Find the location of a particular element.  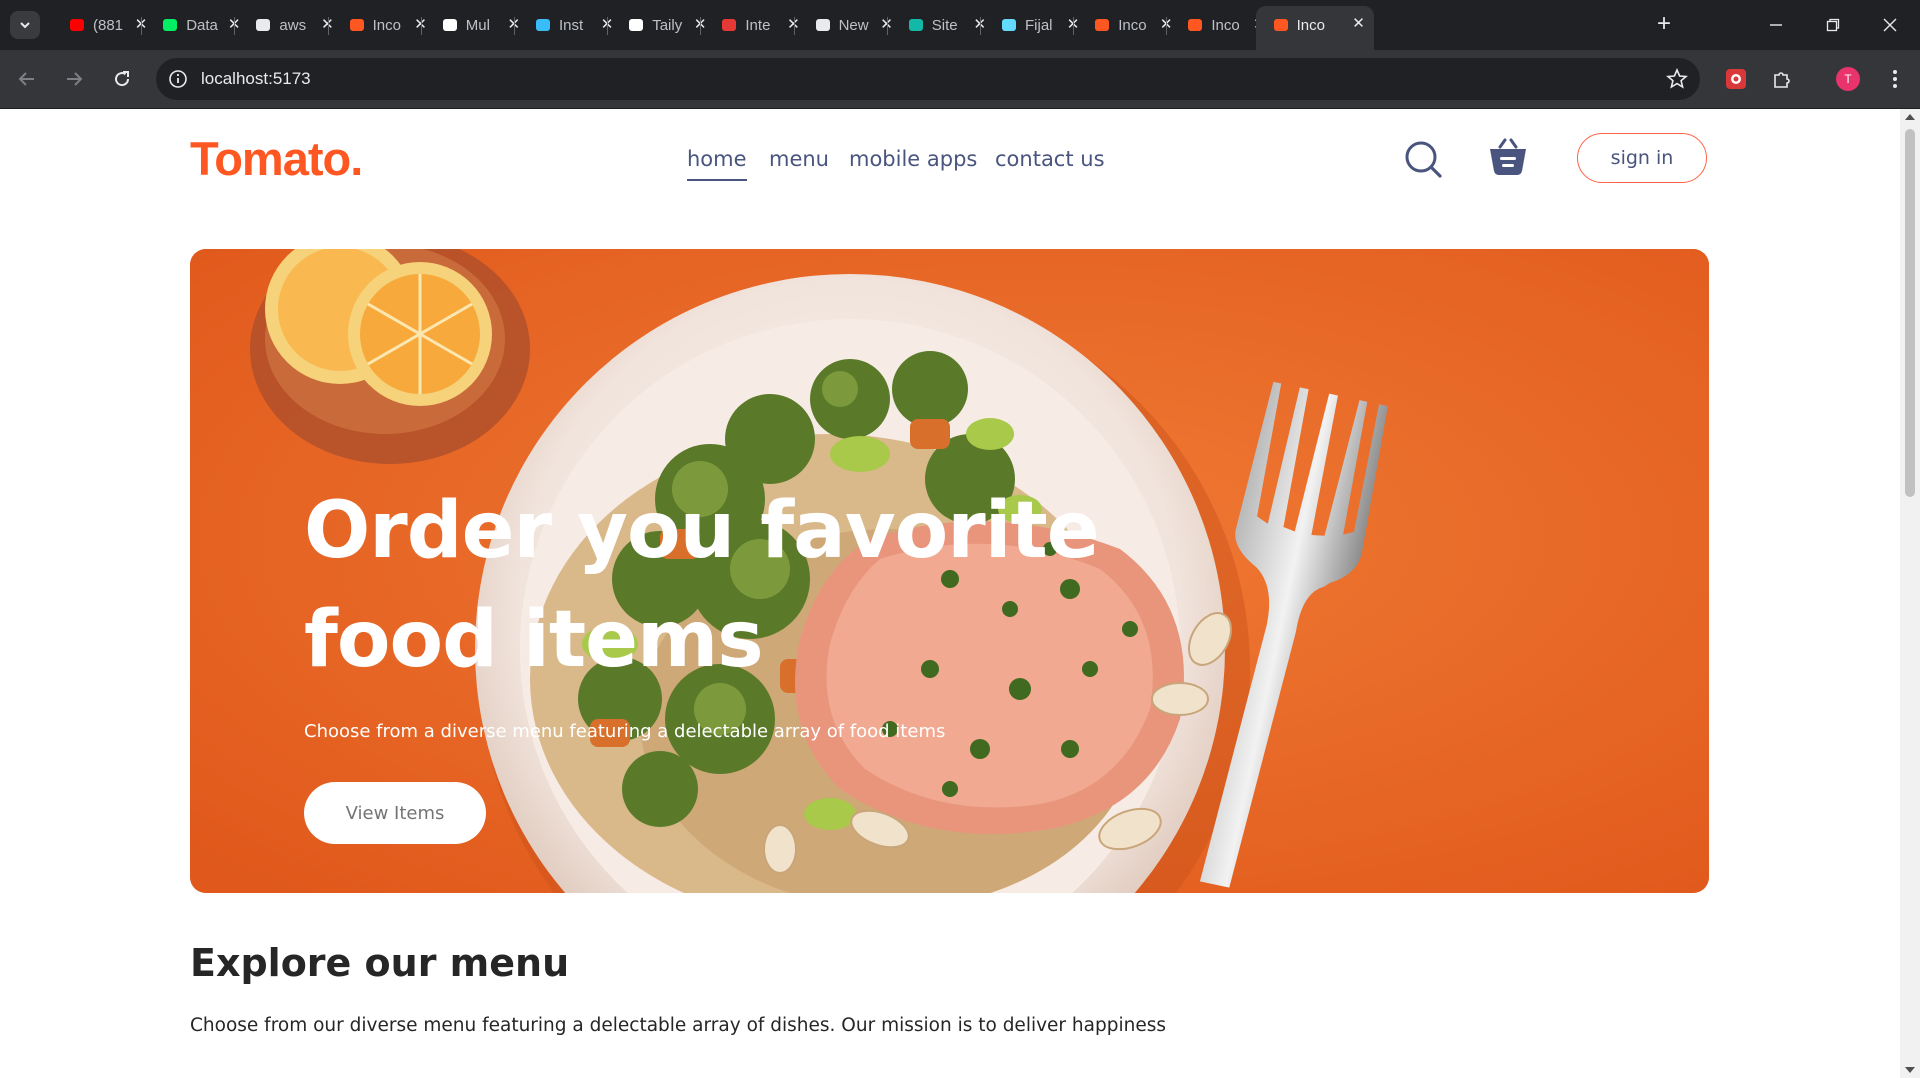

page-scrollbar is located at coordinates (1910, 593).